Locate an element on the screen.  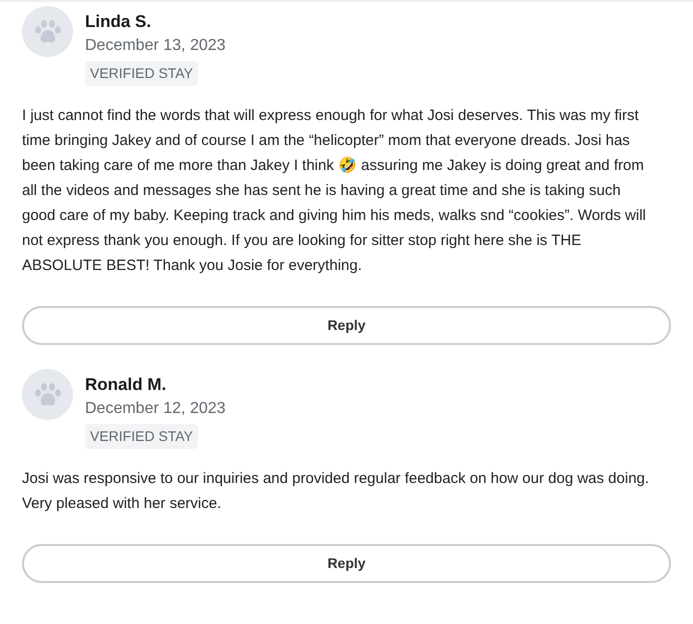
review-date: December 12, 2023 is located at coordinates (155, 409).